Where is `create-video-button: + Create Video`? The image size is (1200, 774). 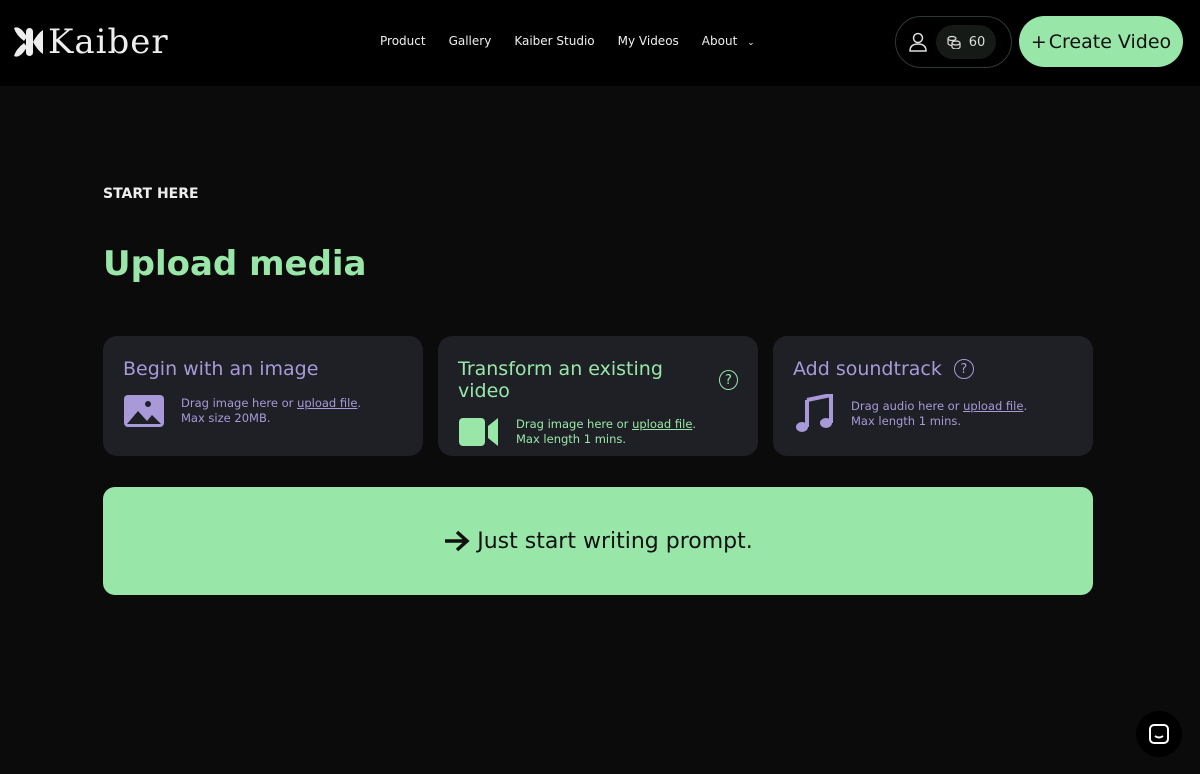
create-video-button: + Create Video is located at coordinates (1101, 41).